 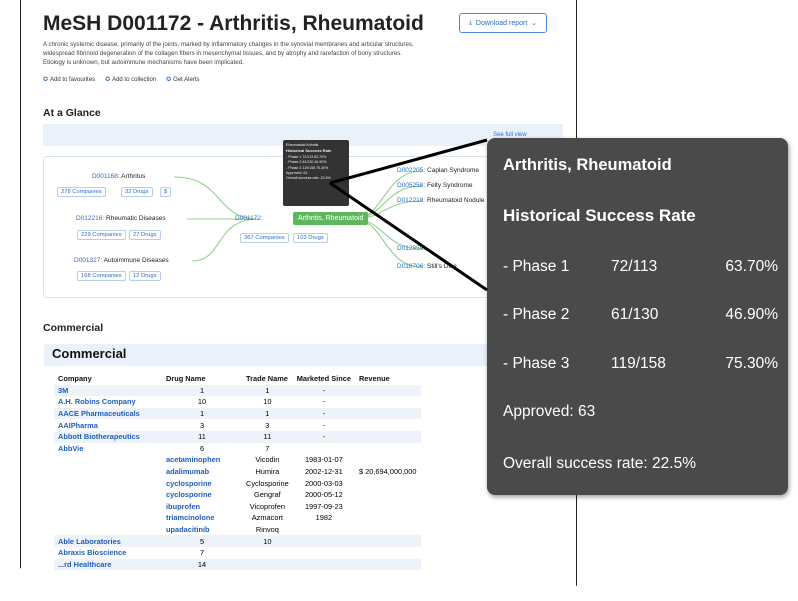 I want to click on table-row: Able Laboratories 5 10, so click(x=237, y=541).